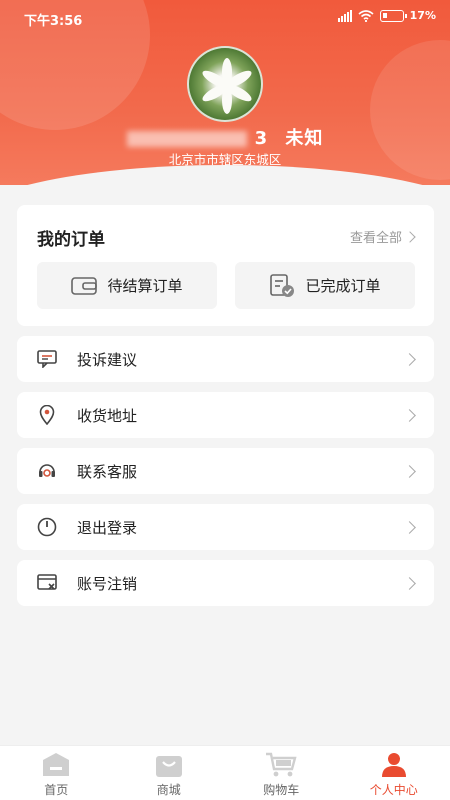 Image resolution: width=450 pixels, height=800 pixels. What do you see at coordinates (47, 415) in the screenshot?
I see `location-pin-icon` at bounding box center [47, 415].